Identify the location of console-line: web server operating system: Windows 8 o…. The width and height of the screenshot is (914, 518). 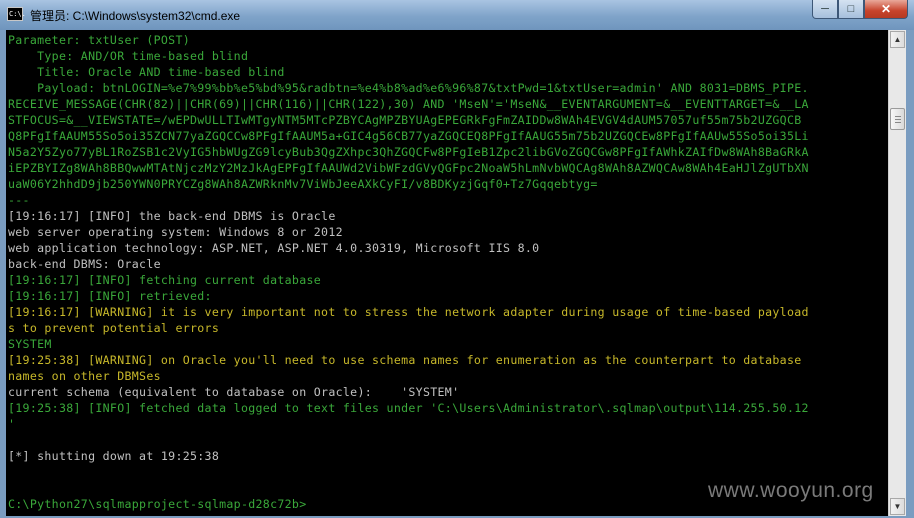
(175, 232).